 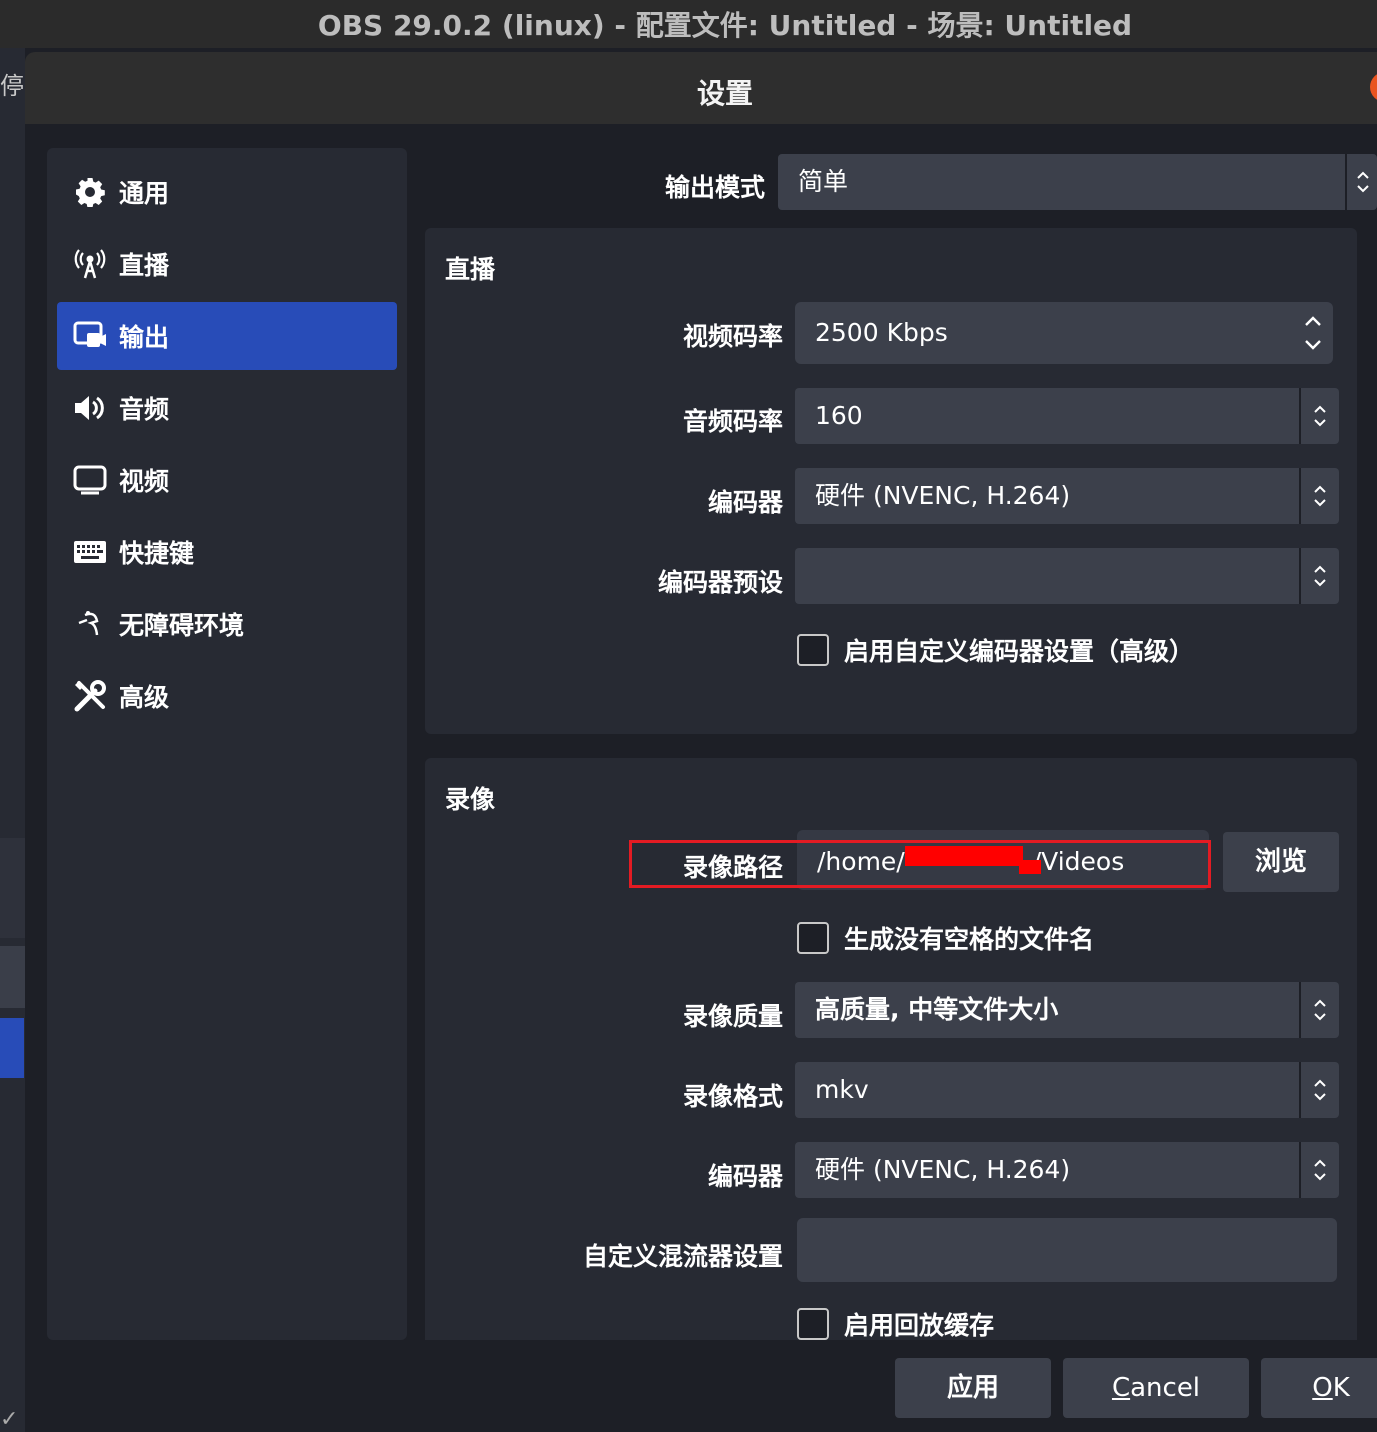 I want to click on custom-encoder-checkbox-row: 启用自定义编码器设置（高级）, so click(x=995, y=650).